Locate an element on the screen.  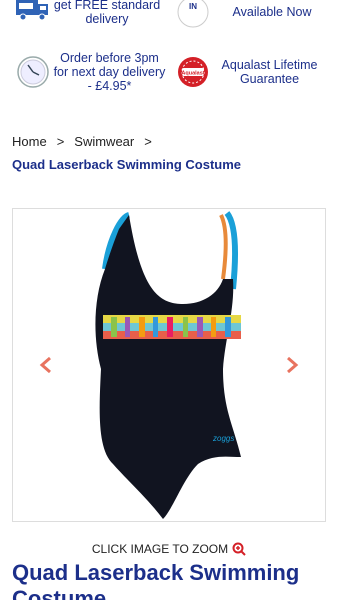
clock-icon is located at coordinates (33, 72).